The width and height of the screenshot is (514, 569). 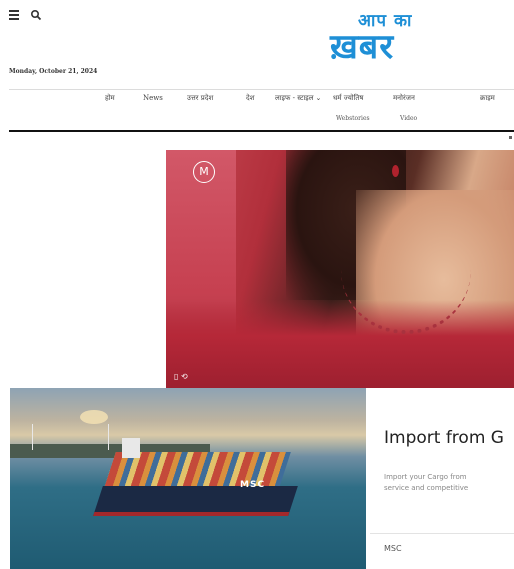 I want to click on nav-sub-video: Video, so click(x=408, y=118).